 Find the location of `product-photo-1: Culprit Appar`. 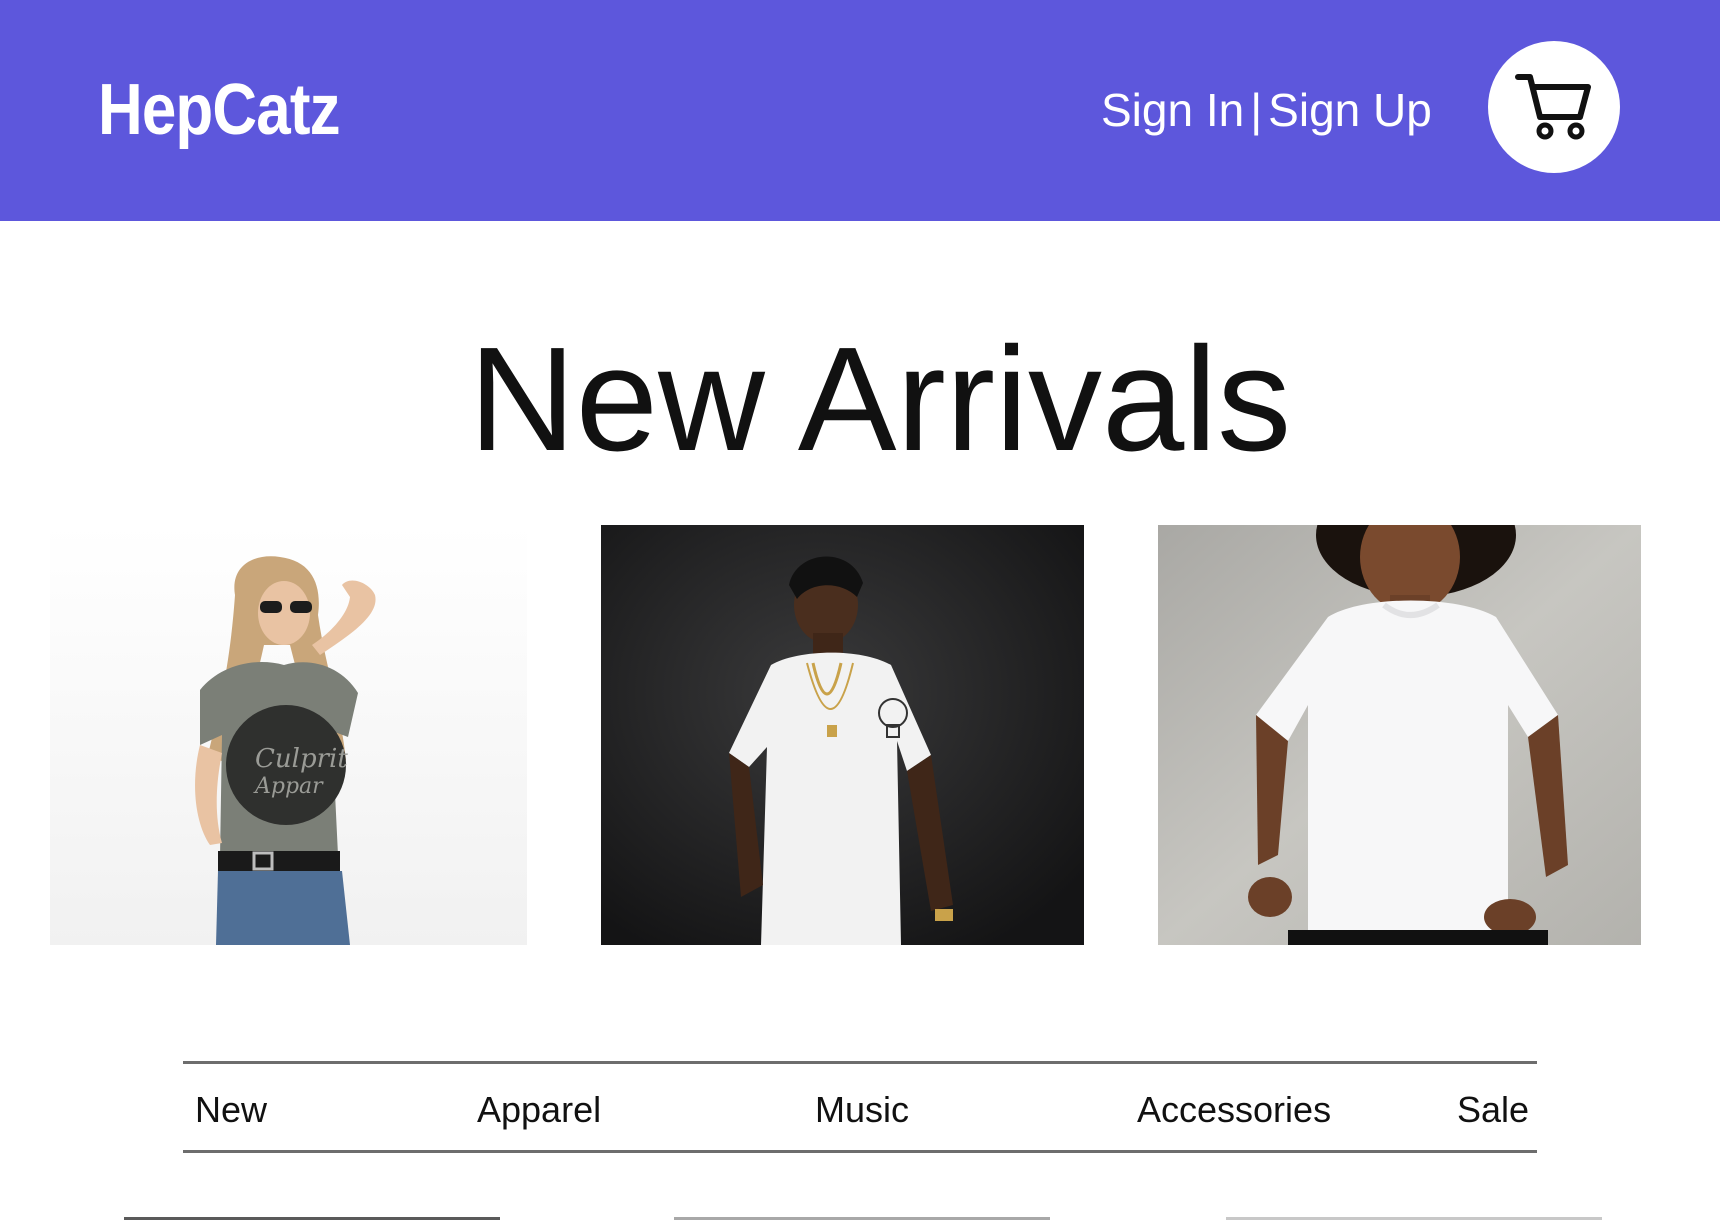

product-photo-1: Culprit Appar is located at coordinates (288, 735).